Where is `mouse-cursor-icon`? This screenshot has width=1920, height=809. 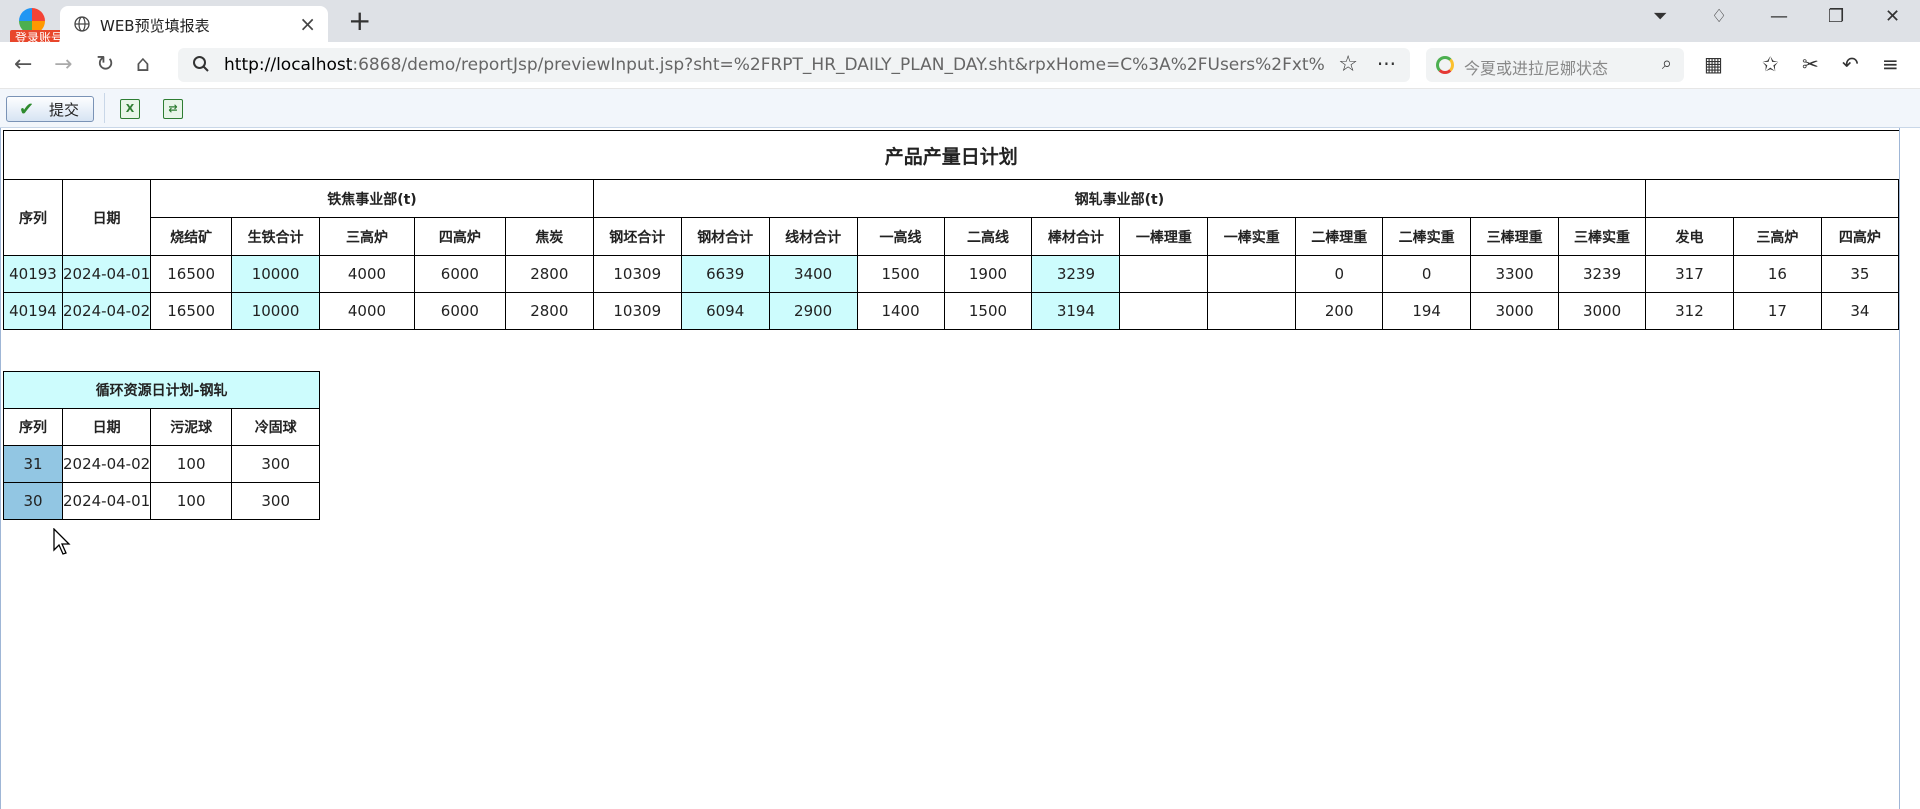 mouse-cursor-icon is located at coordinates (62, 541).